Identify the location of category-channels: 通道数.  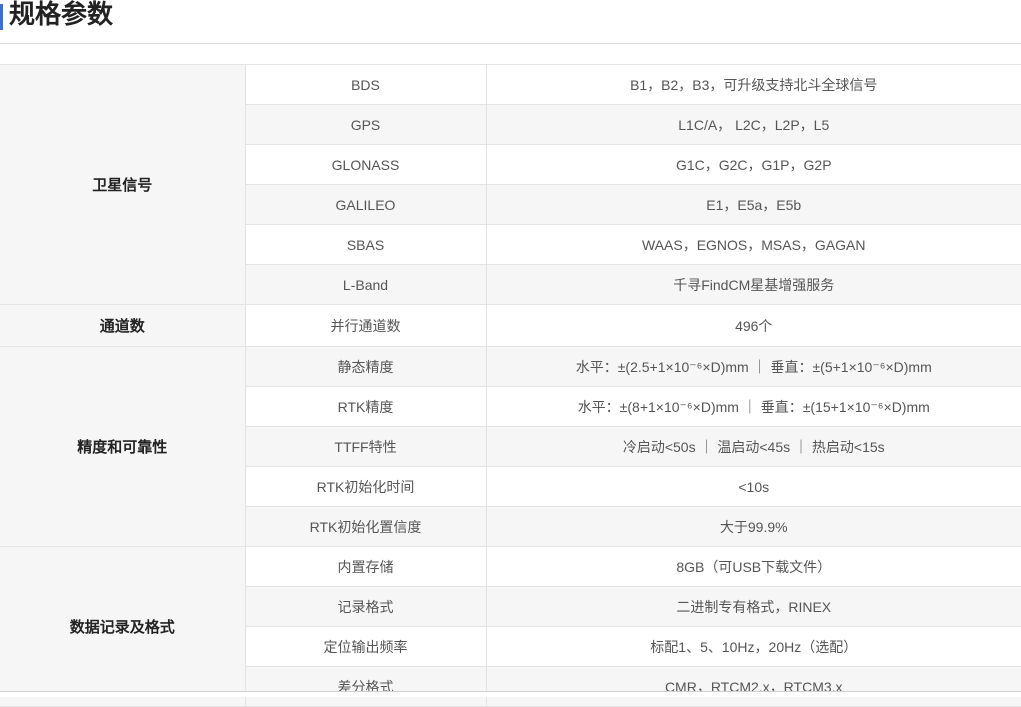
(123, 325).